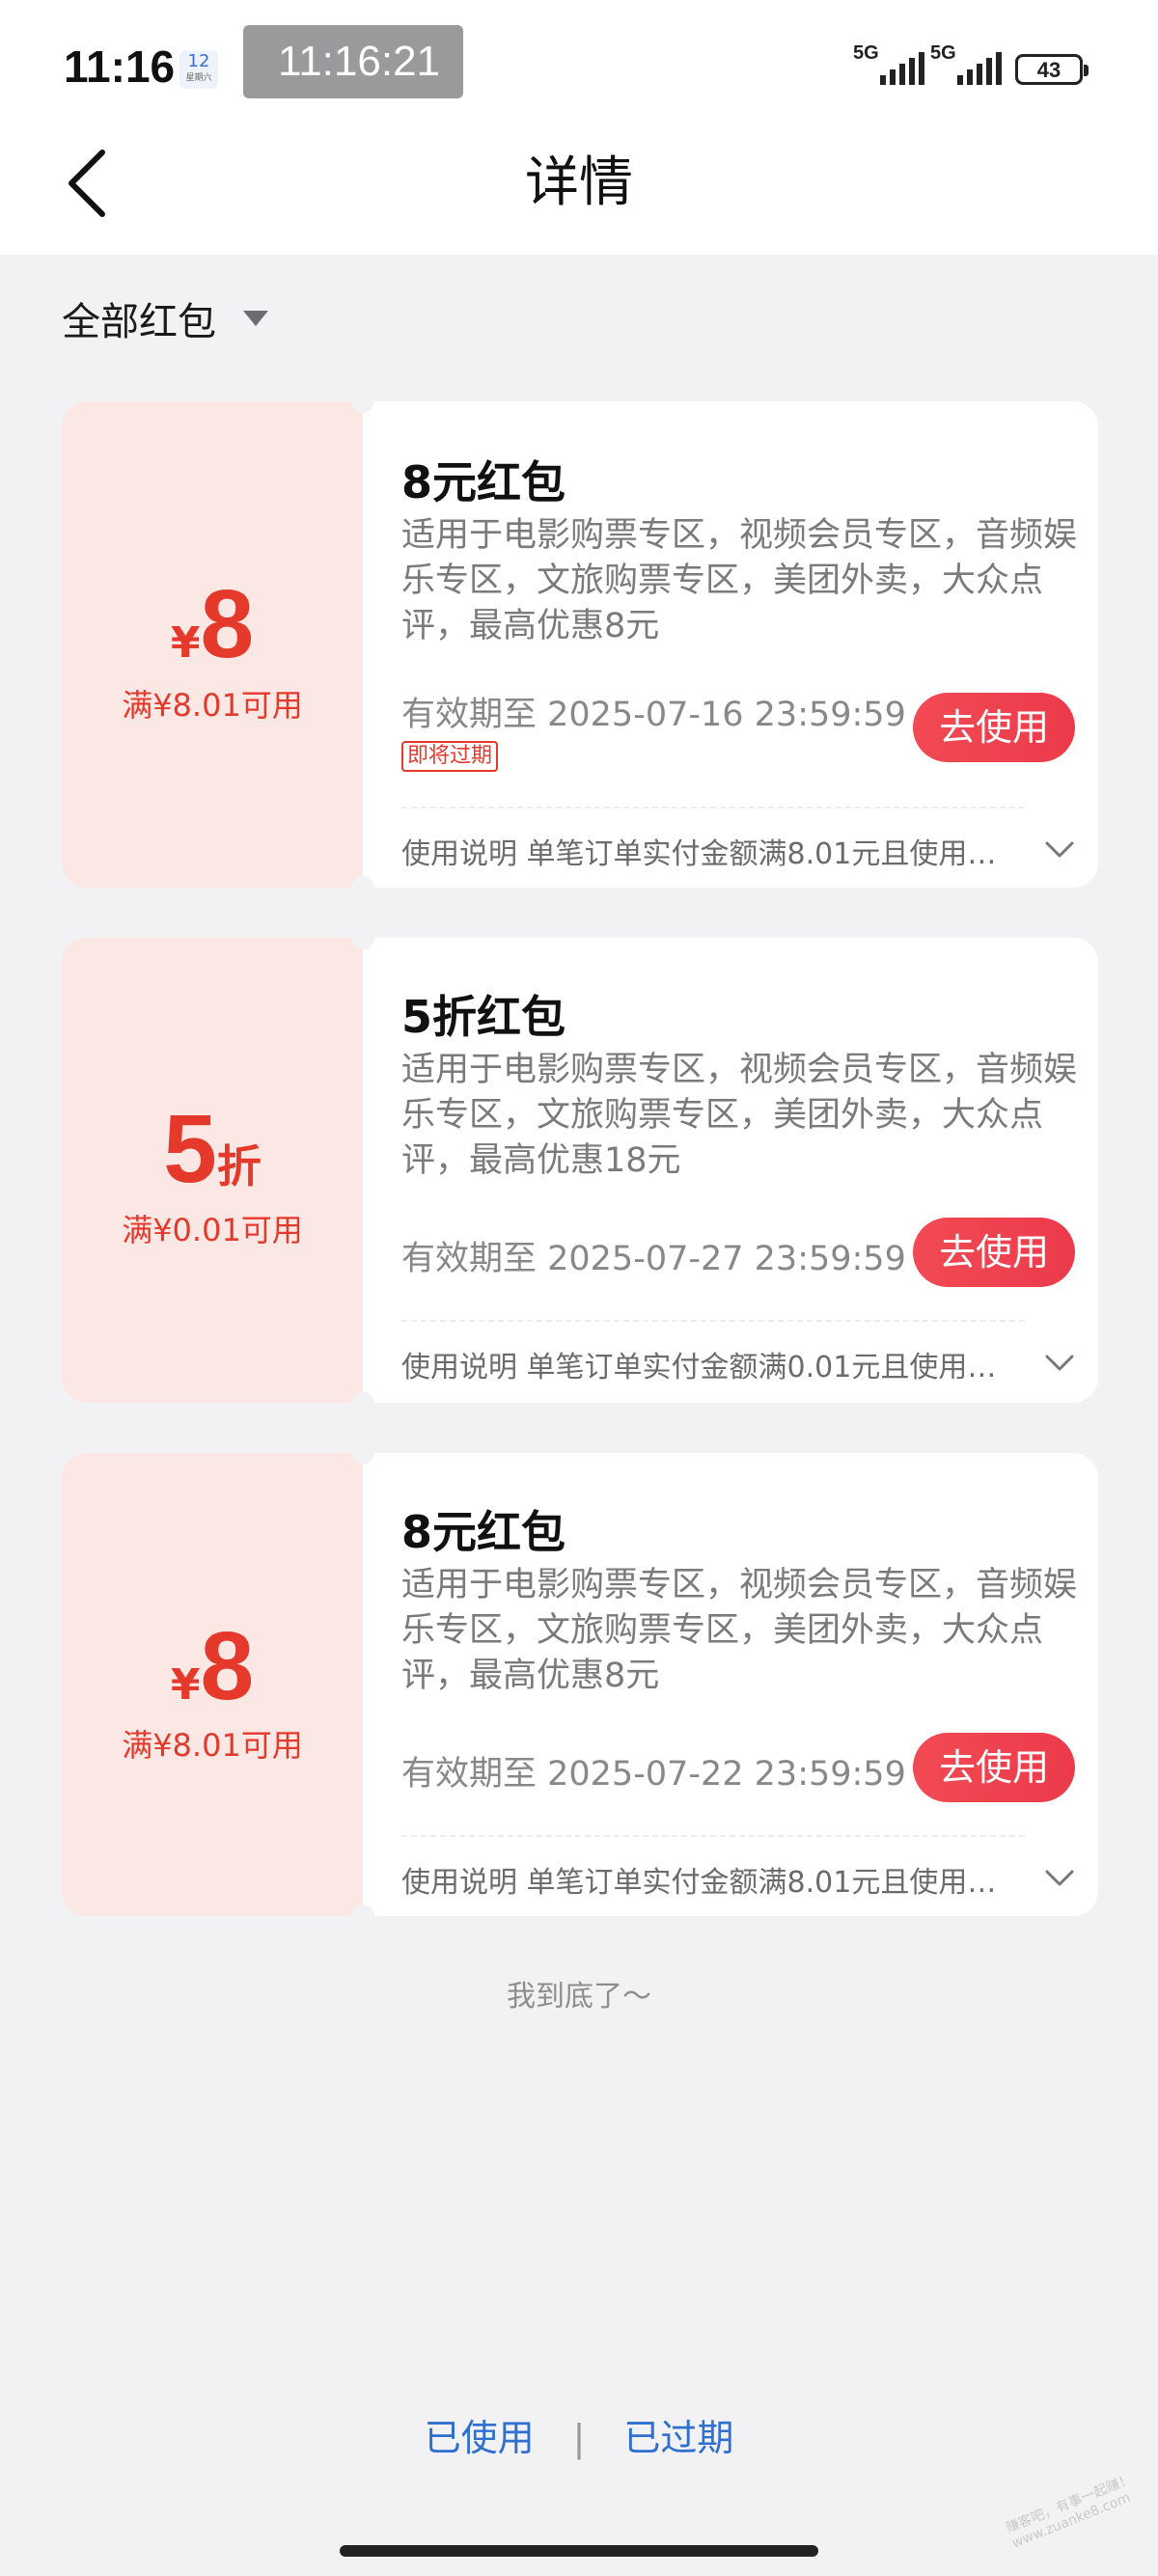 Image resolution: width=1158 pixels, height=2576 pixels. Describe the element at coordinates (678, 2438) in the screenshot. I see `expired-link: 已过期` at that location.